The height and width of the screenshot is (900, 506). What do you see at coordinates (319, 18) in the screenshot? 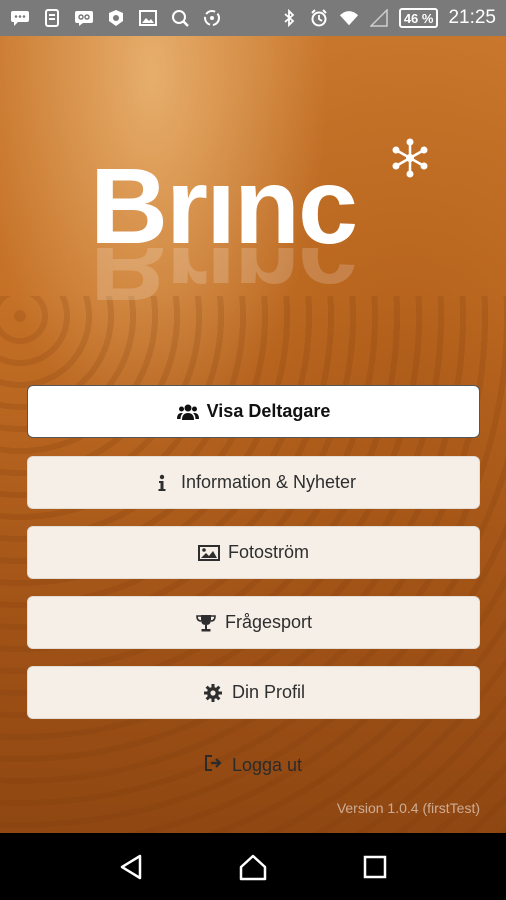
I see `alarm-icon` at bounding box center [319, 18].